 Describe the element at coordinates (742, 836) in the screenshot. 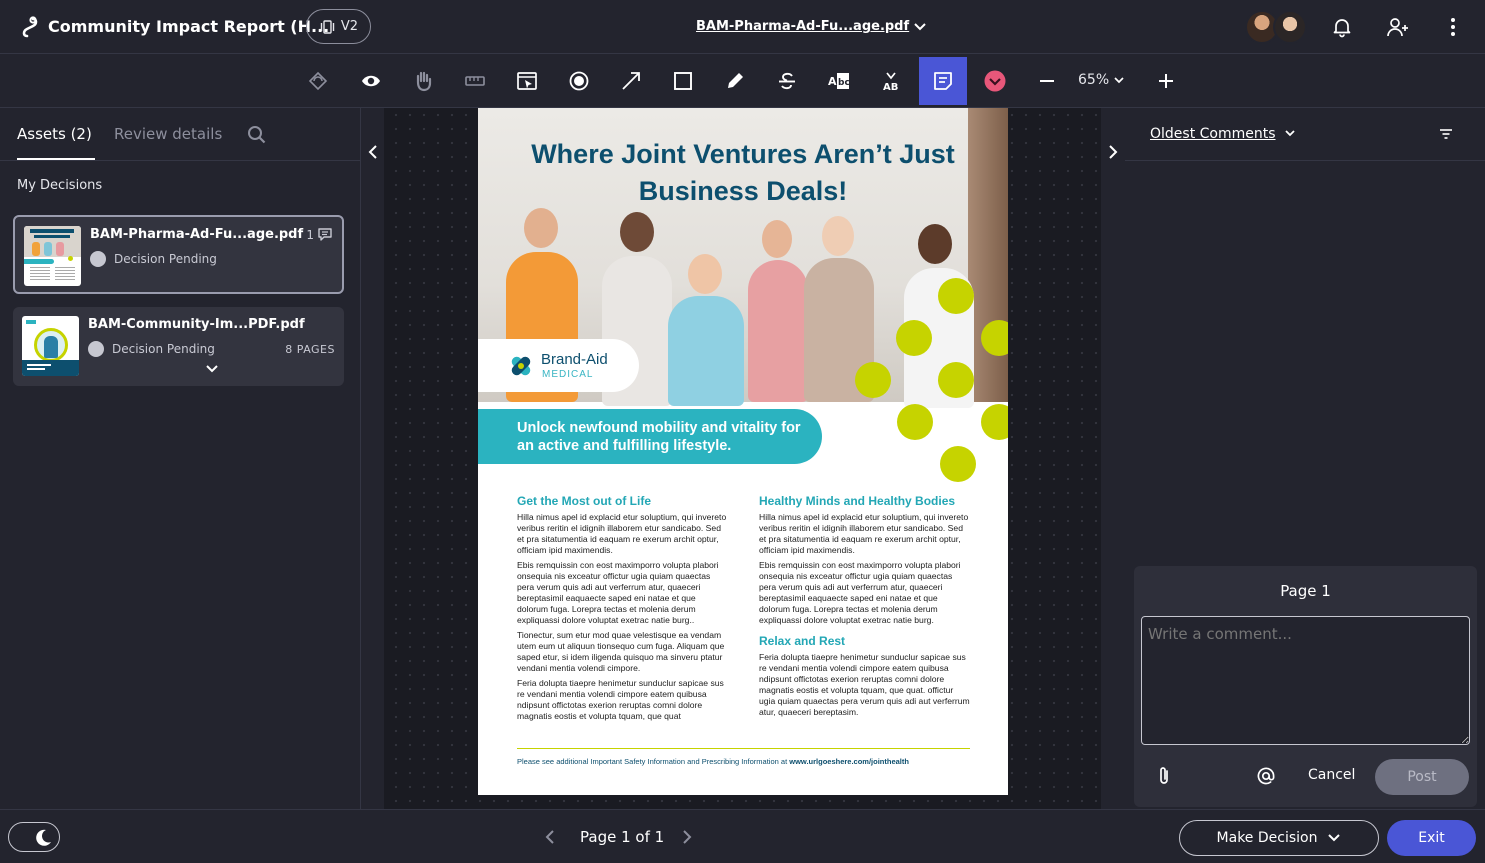

I see `bottom-bar: Page 1 of 1 Make Decision Exit` at that location.